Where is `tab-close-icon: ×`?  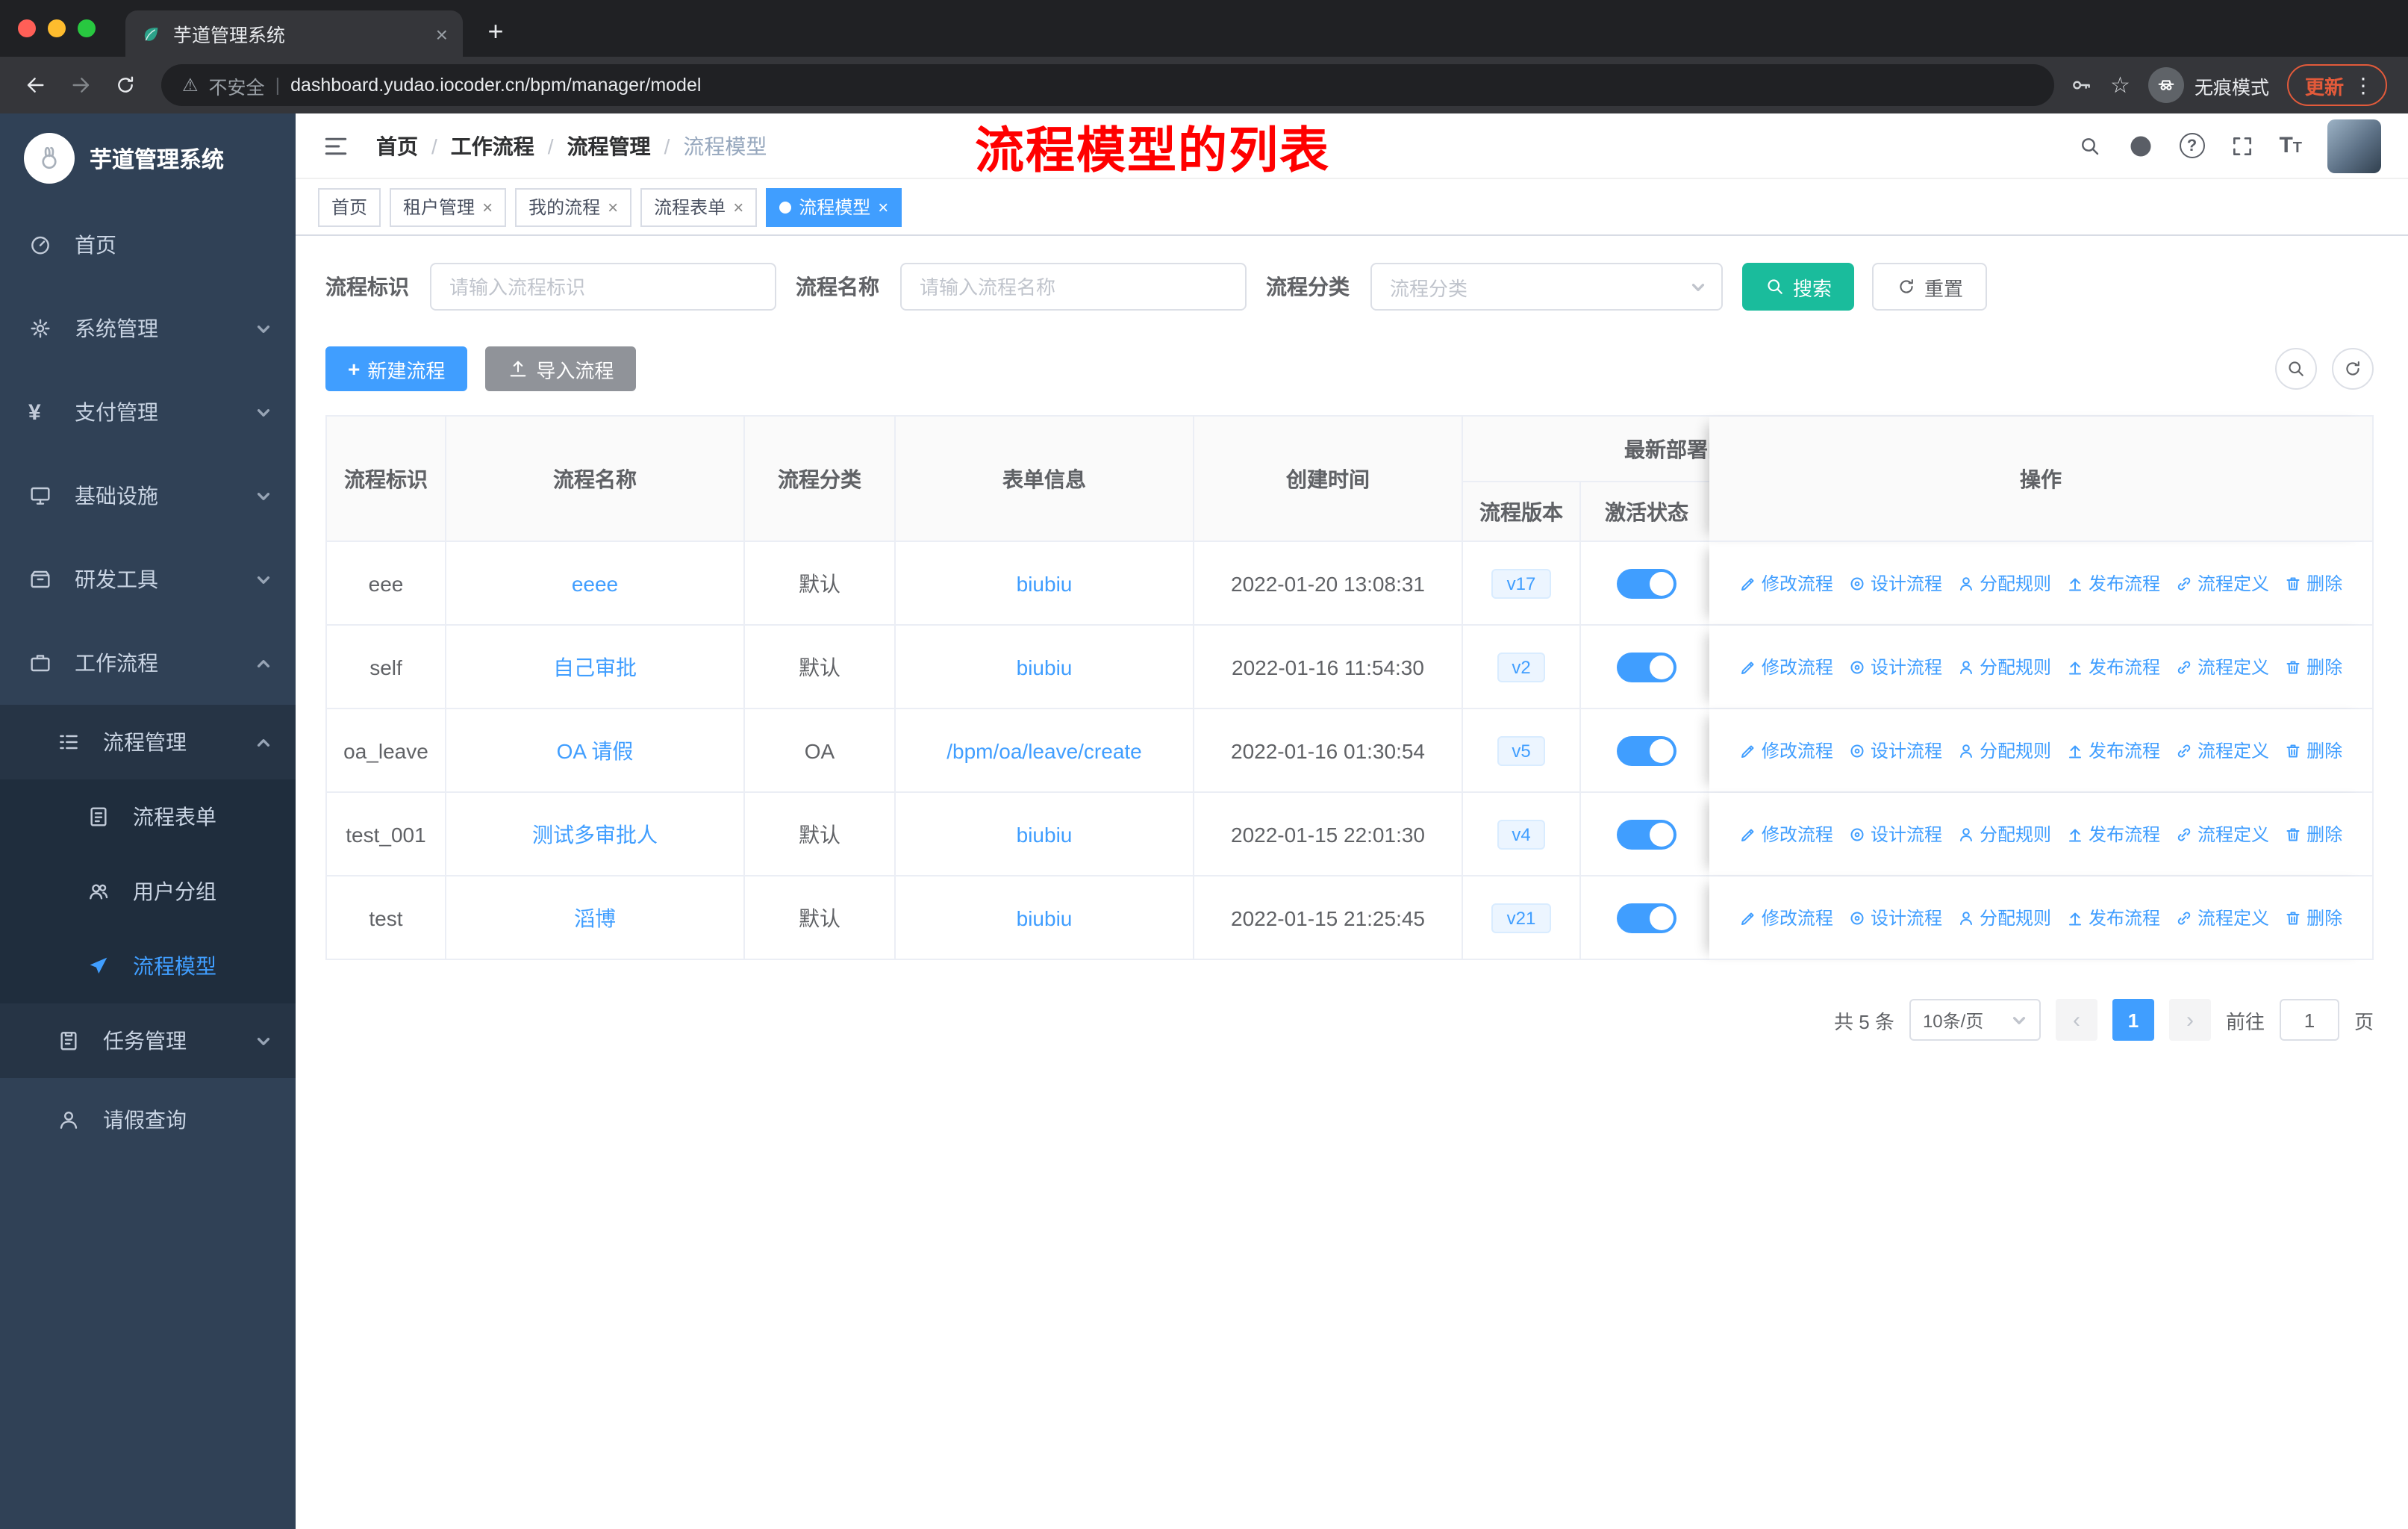
tab-close-icon: × is located at coordinates (442, 34).